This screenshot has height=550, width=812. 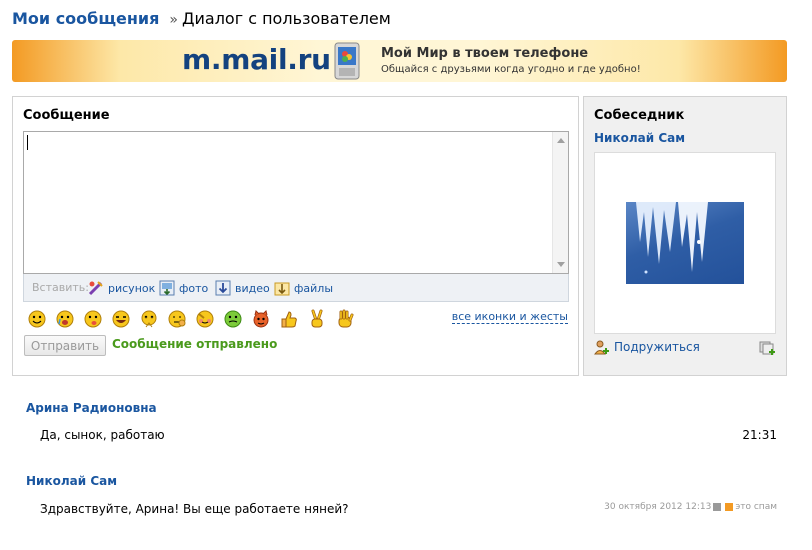 I want to click on message-meta: 30 октября 2012 12:13 это спам, so click(x=690, y=507).